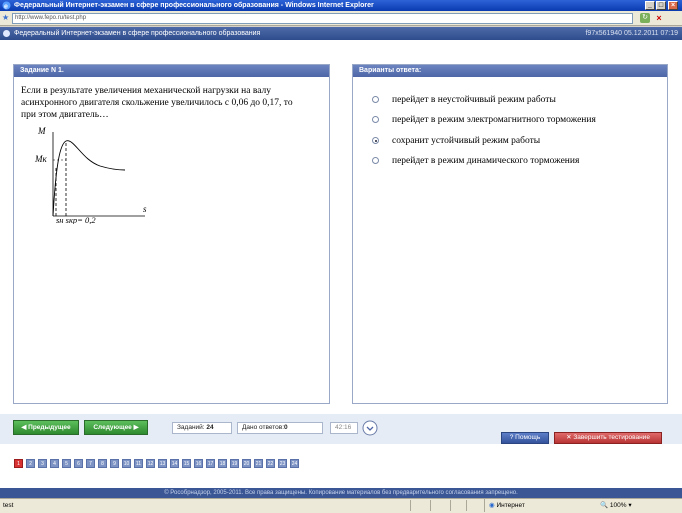  What do you see at coordinates (611, 437) in the screenshot?
I see `finish-label: Завершить тестирование` at bounding box center [611, 437].